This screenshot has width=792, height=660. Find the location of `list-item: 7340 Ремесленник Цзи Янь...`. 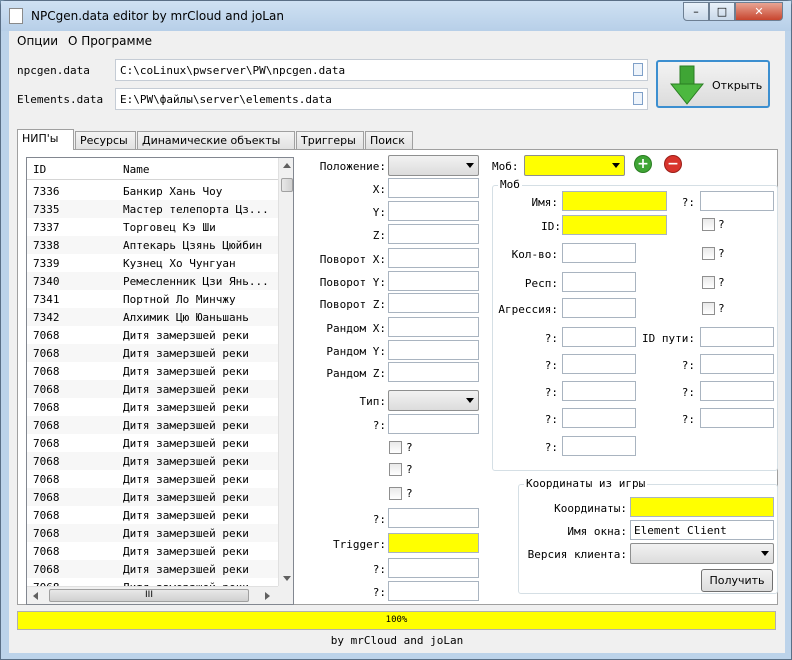

list-item: 7340 Ремесленник Цзи Янь... is located at coordinates (153, 281).